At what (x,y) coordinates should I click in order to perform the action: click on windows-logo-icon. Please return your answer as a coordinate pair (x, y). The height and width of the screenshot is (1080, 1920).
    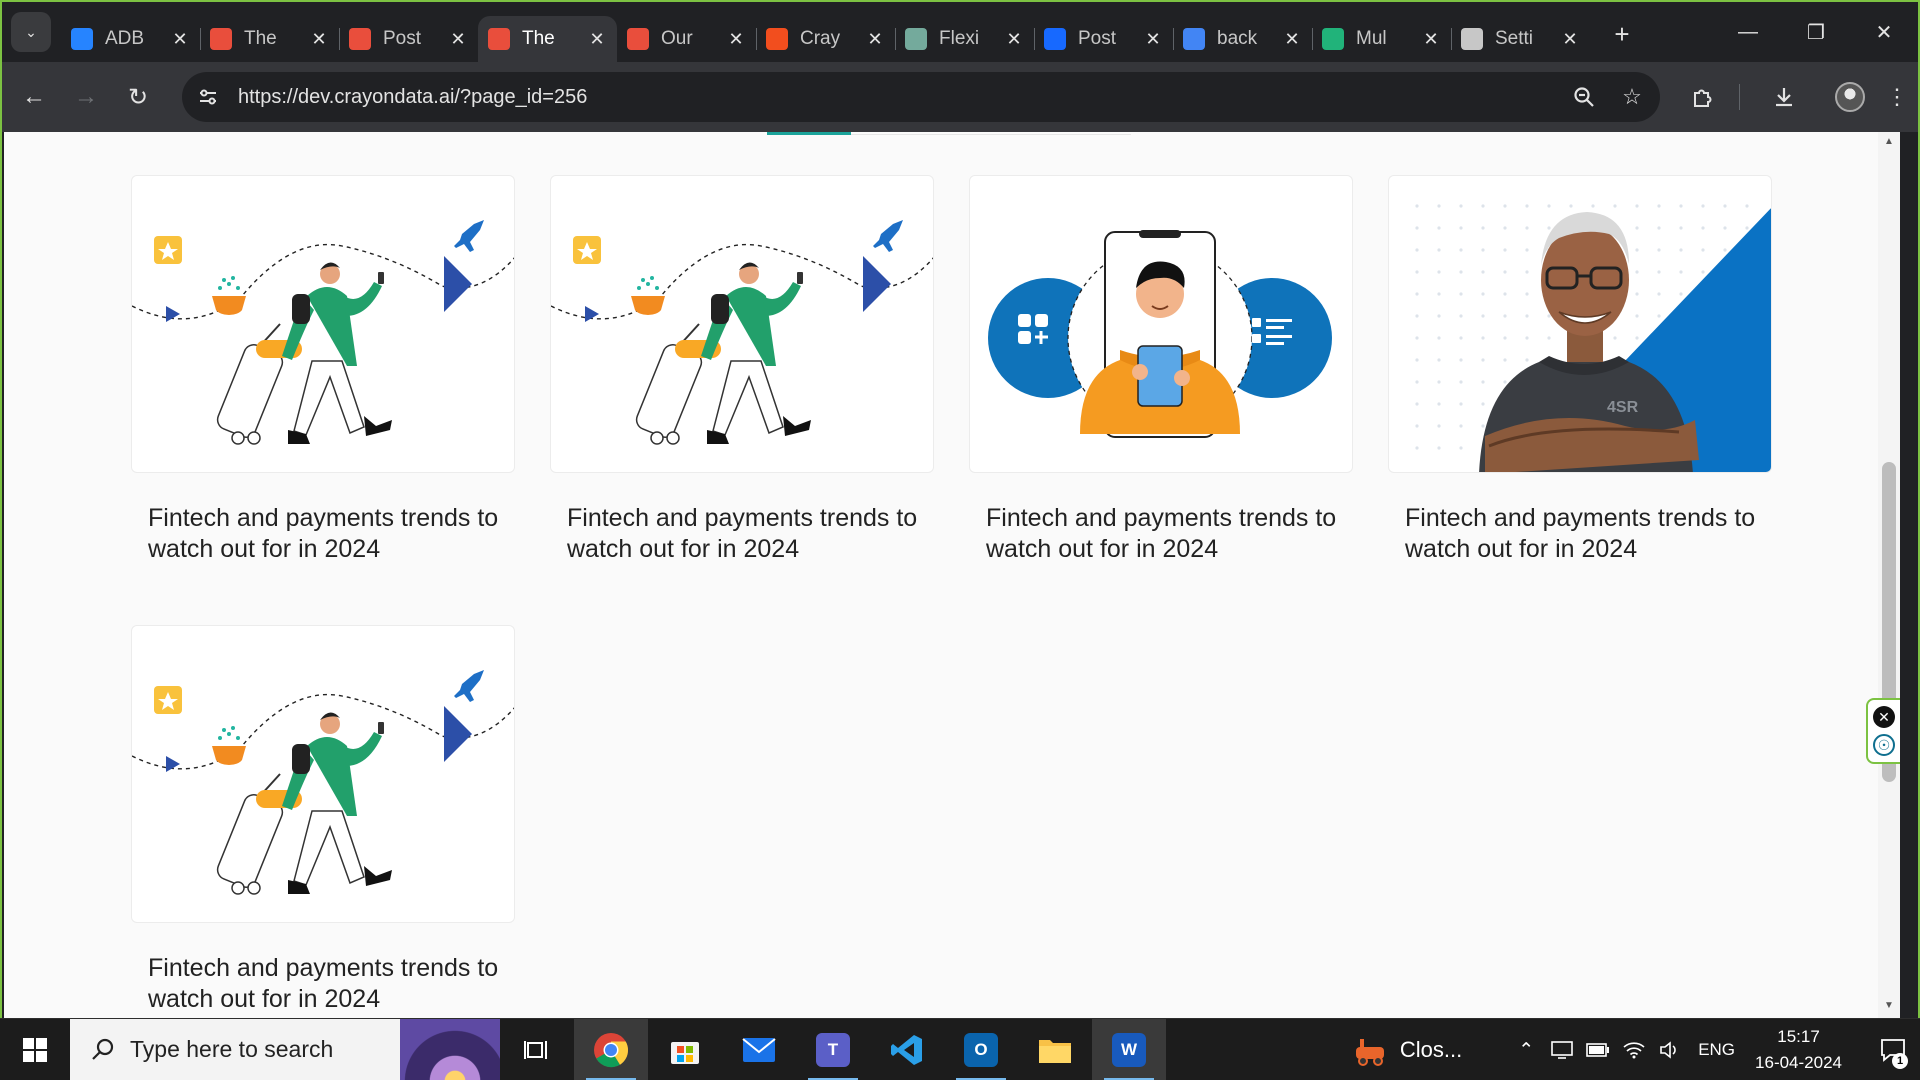
    Looking at the image, I should click on (35, 1049).